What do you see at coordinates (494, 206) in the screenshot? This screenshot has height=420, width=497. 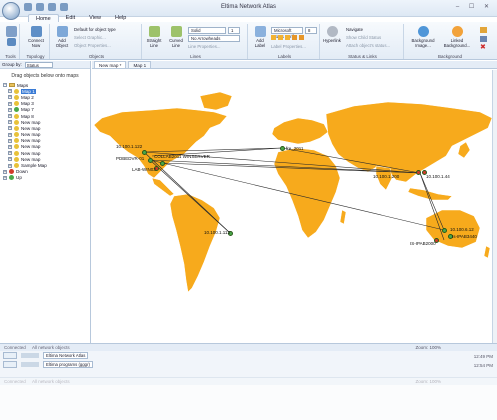 I see `map-vertical-scrollbar` at bounding box center [494, 206].